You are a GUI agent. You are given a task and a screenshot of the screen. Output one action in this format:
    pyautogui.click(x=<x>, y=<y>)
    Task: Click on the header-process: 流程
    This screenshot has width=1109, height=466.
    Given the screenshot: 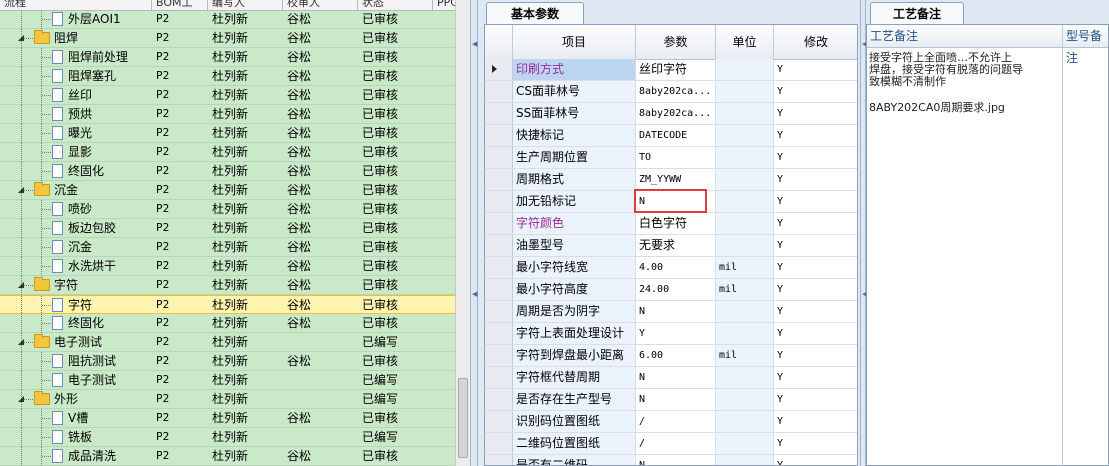 What is the action you would take?
    pyautogui.click(x=76, y=5)
    